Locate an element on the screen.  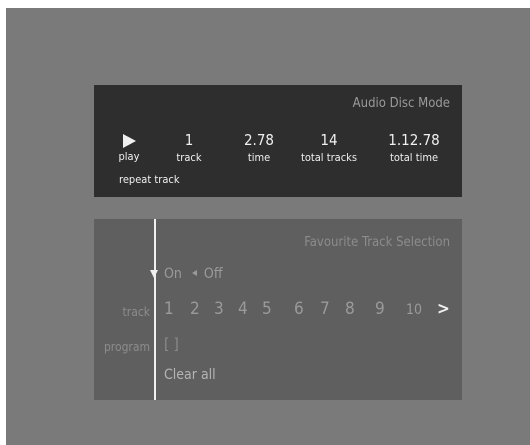
total-time-value: 1.12.78 is located at coordinates (414, 140).